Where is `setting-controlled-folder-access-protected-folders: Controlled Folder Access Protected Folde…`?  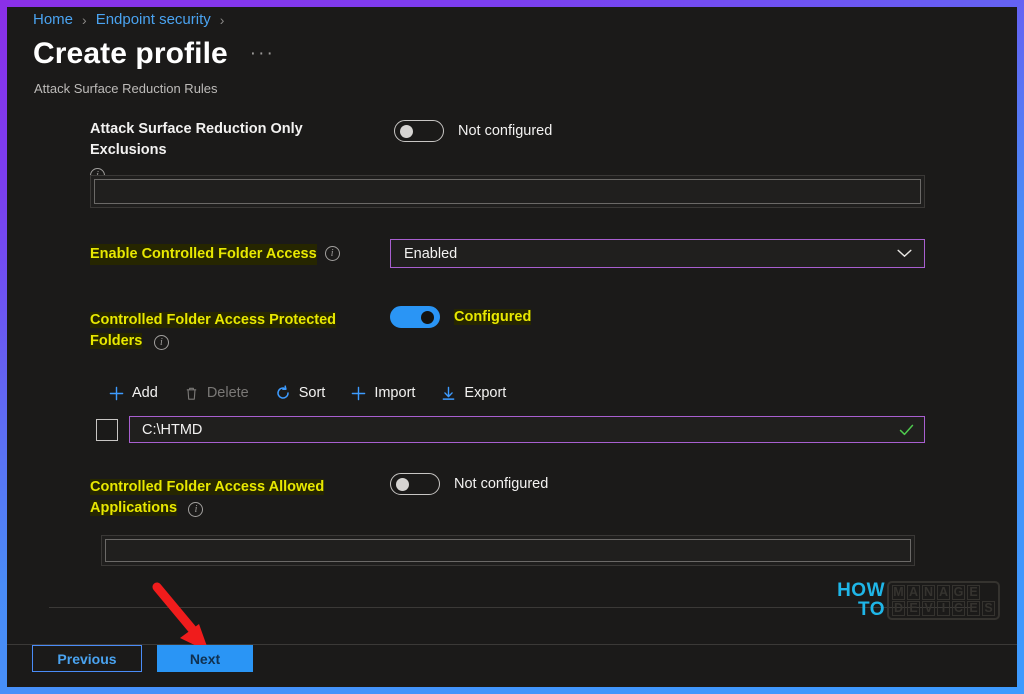
setting-controlled-folder-access-protected-folders: Controlled Folder Access Protected Folde… is located at coordinates (220, 331).